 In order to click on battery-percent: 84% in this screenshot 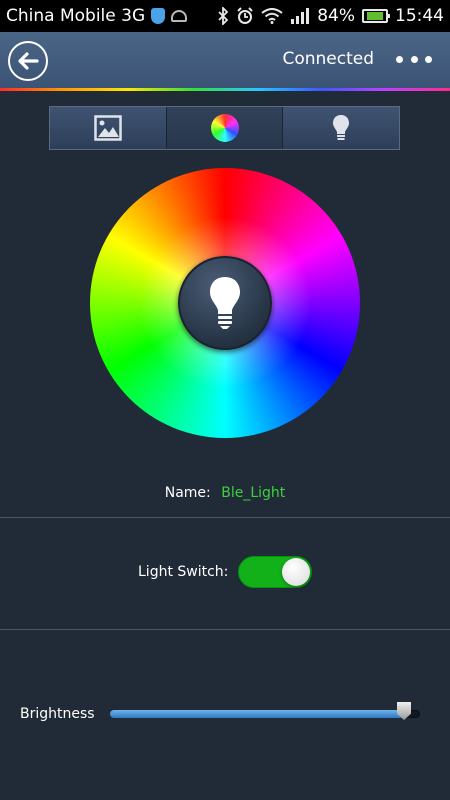, I will do `click(336, 16)`.